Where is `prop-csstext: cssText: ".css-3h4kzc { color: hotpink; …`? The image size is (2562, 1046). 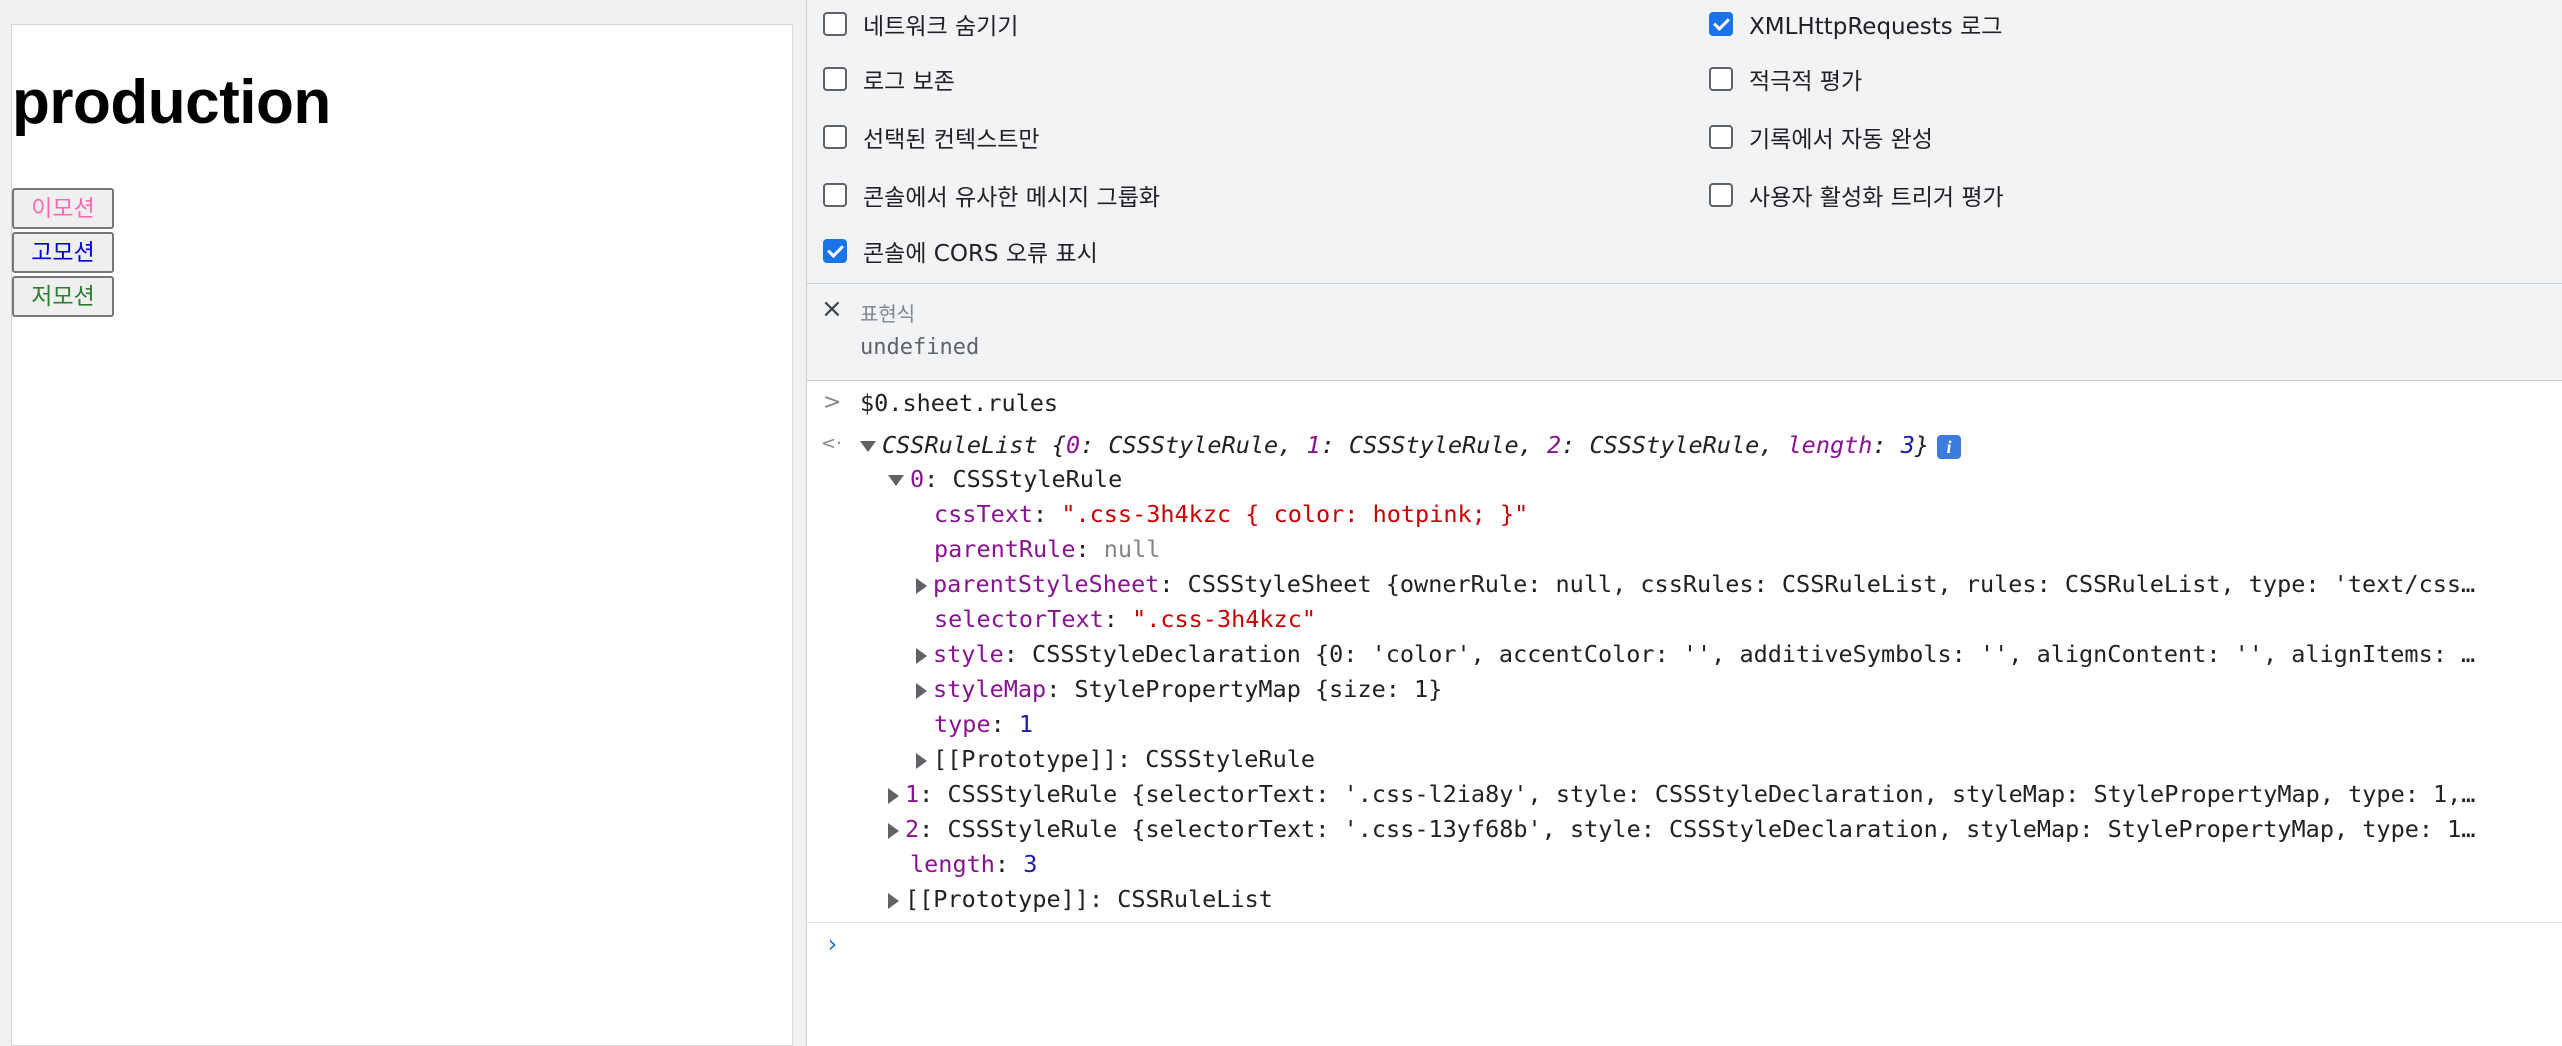
prop-csstext: cssText: ".css-3h4kzc { color: hotpink; … is located at coordinates (1231, 514).